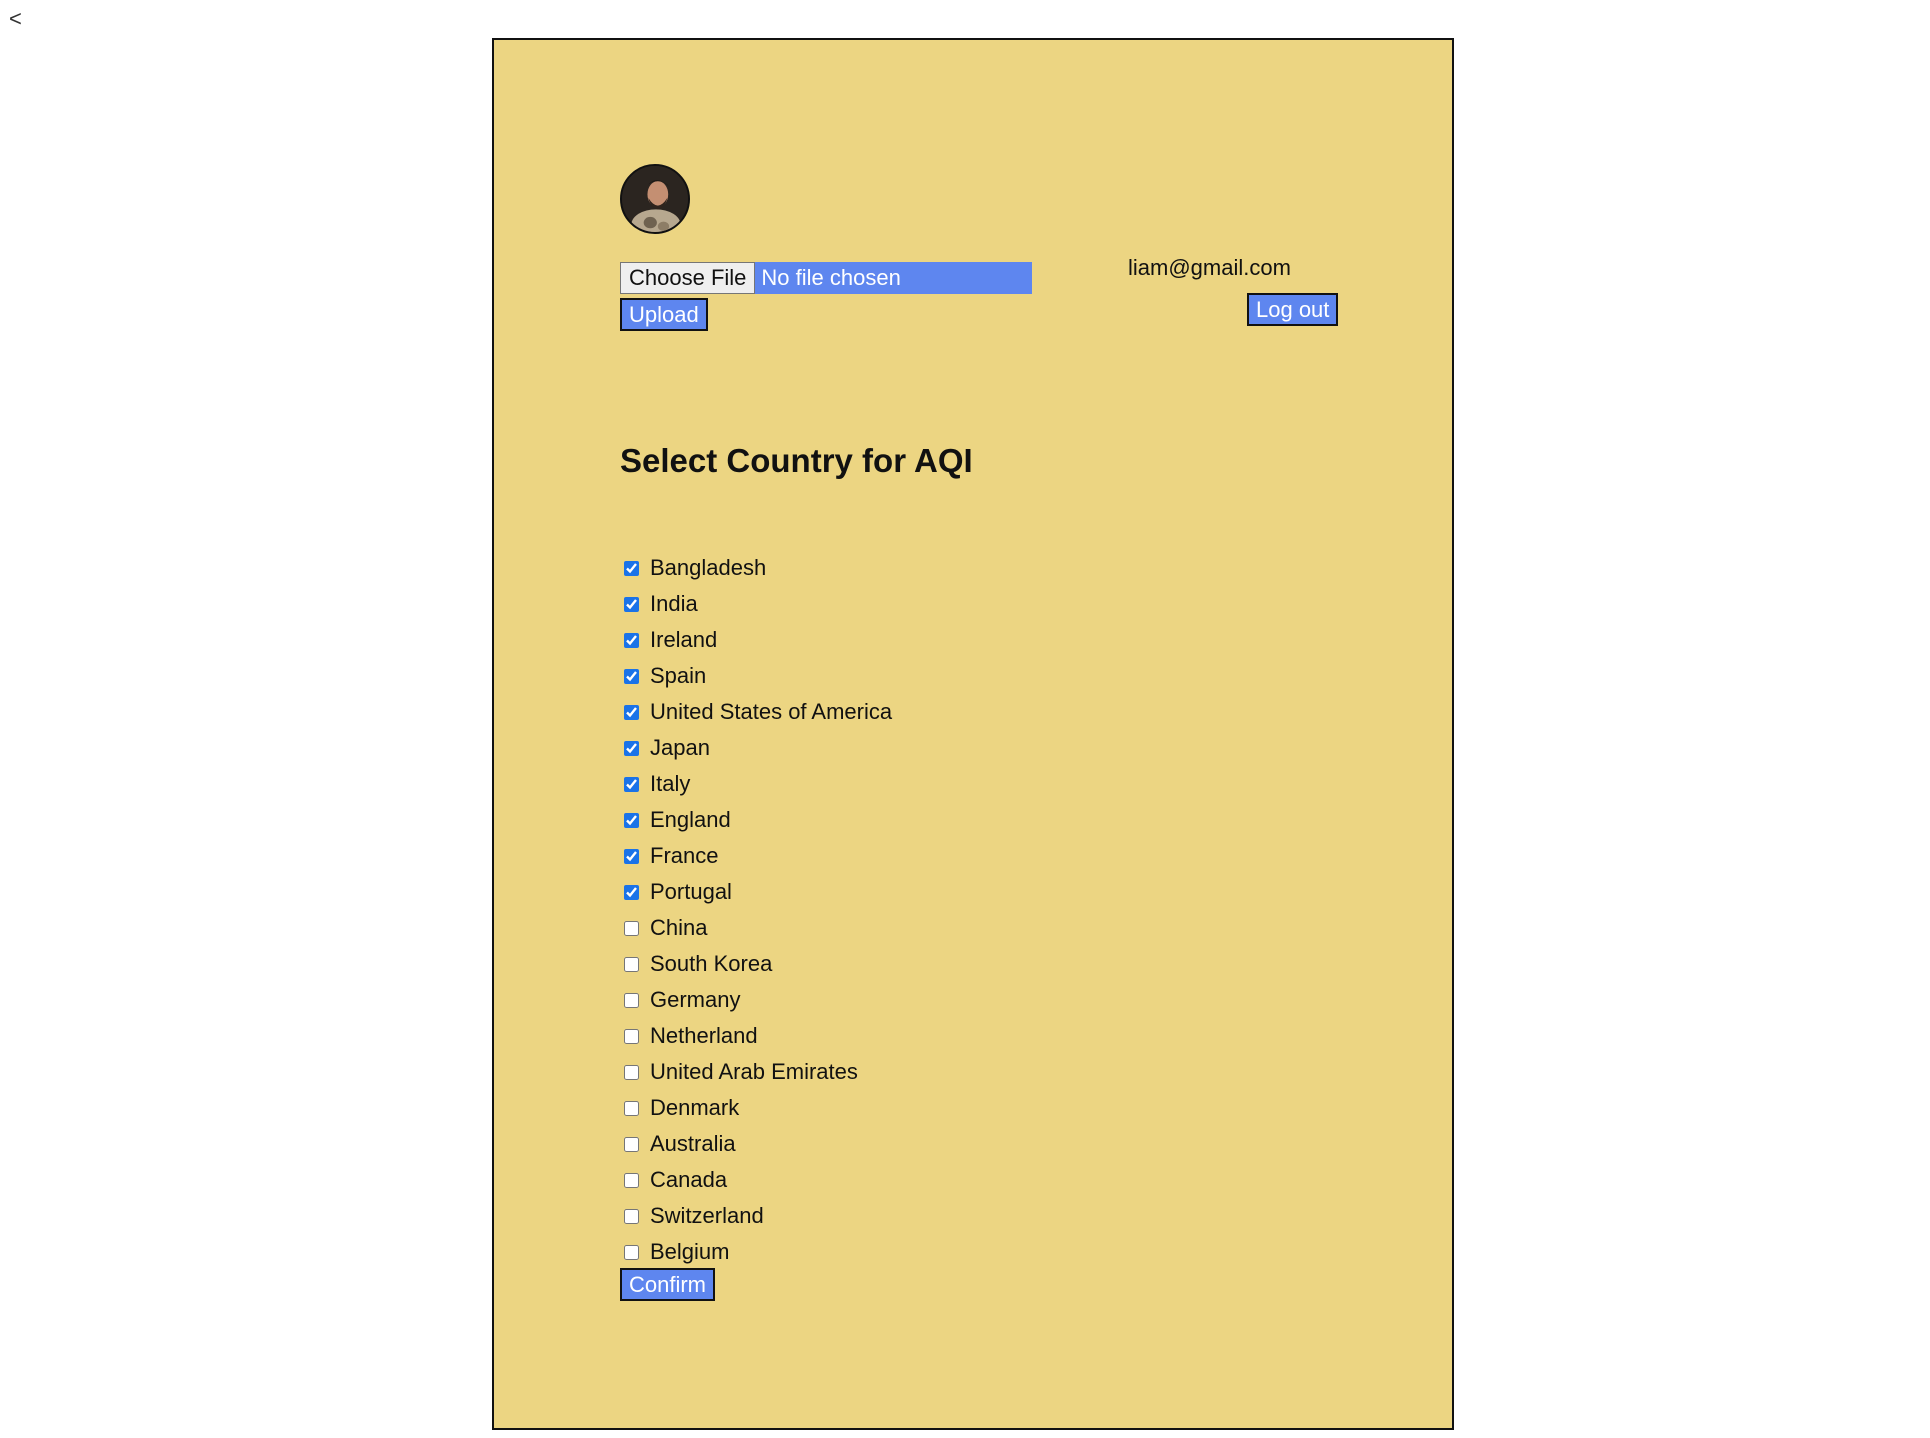 The height and width of the screenshot is (1438, 1930). What do you see at coordinates (771, 711) in the screenshot?
I see `country-label: United States of America` at bounding box center [771, 711].